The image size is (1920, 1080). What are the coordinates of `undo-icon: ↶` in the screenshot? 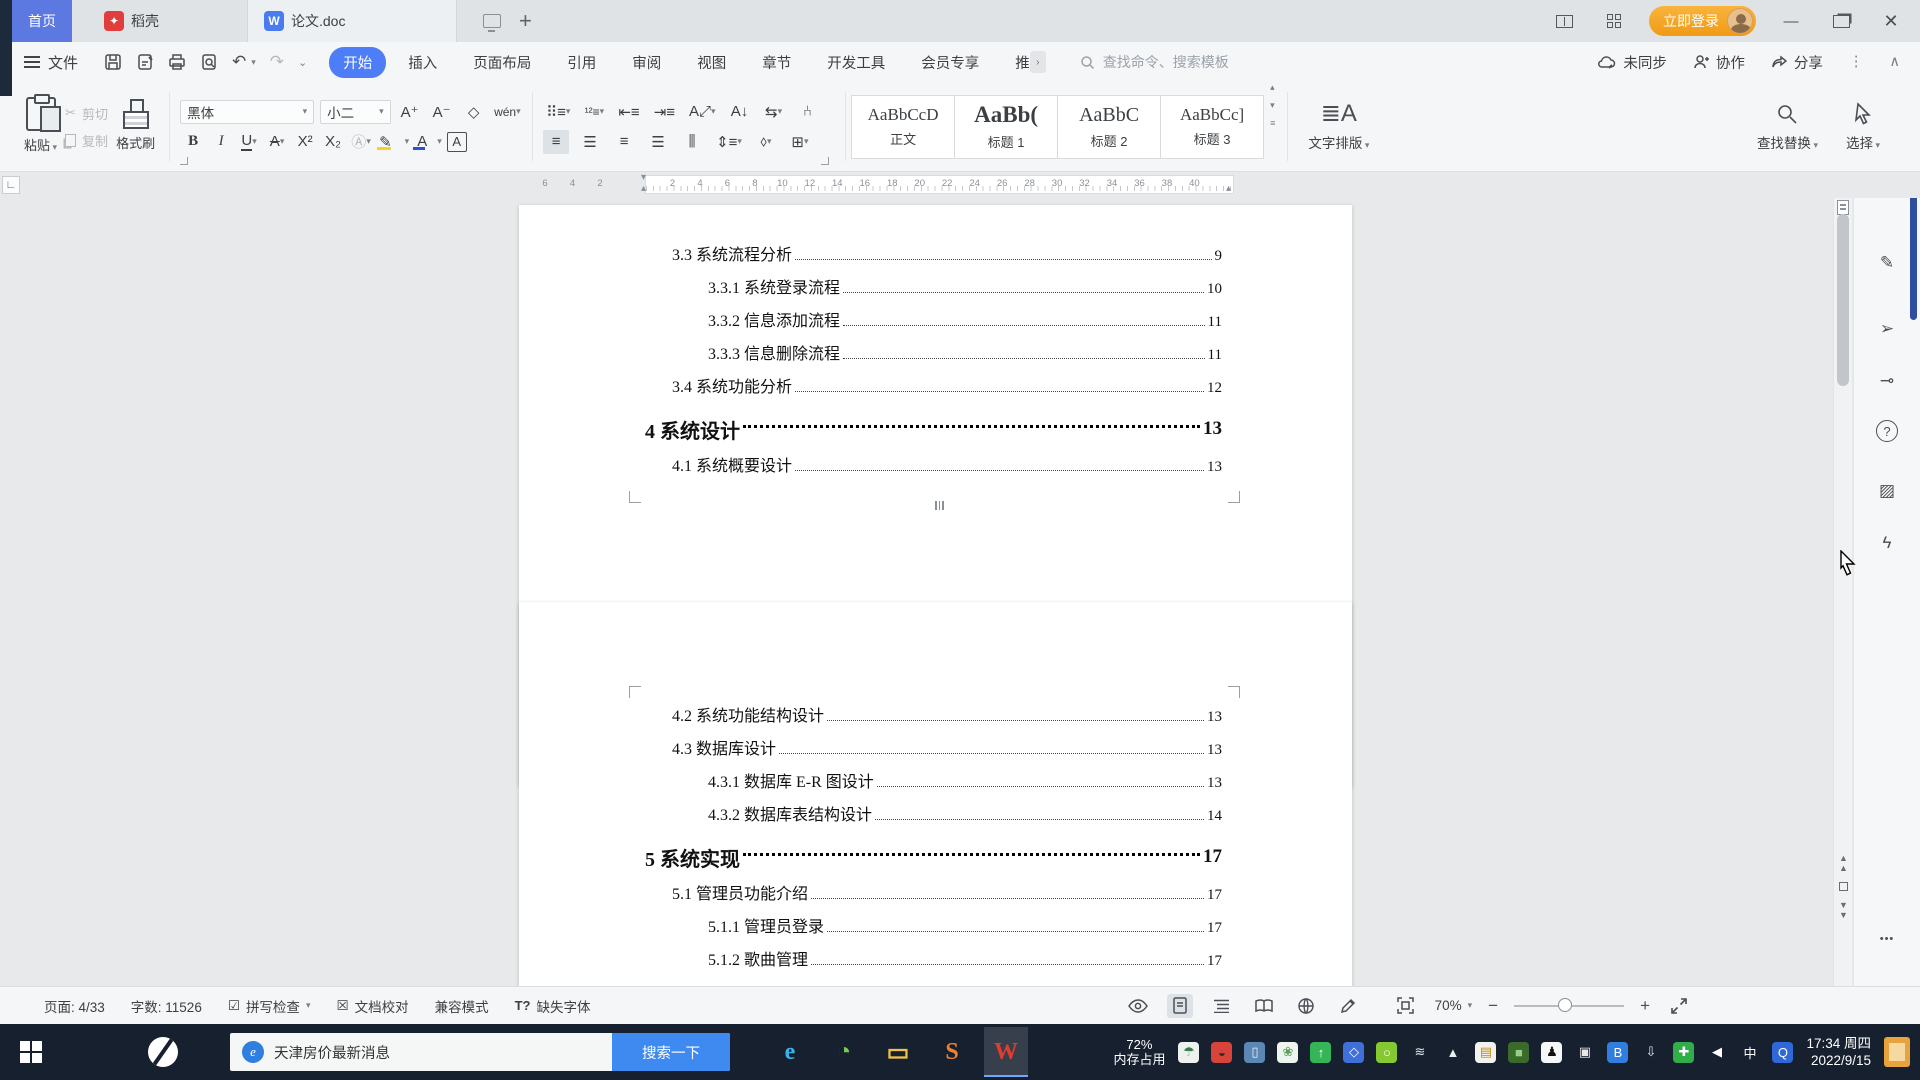 It's located at (239, 62).